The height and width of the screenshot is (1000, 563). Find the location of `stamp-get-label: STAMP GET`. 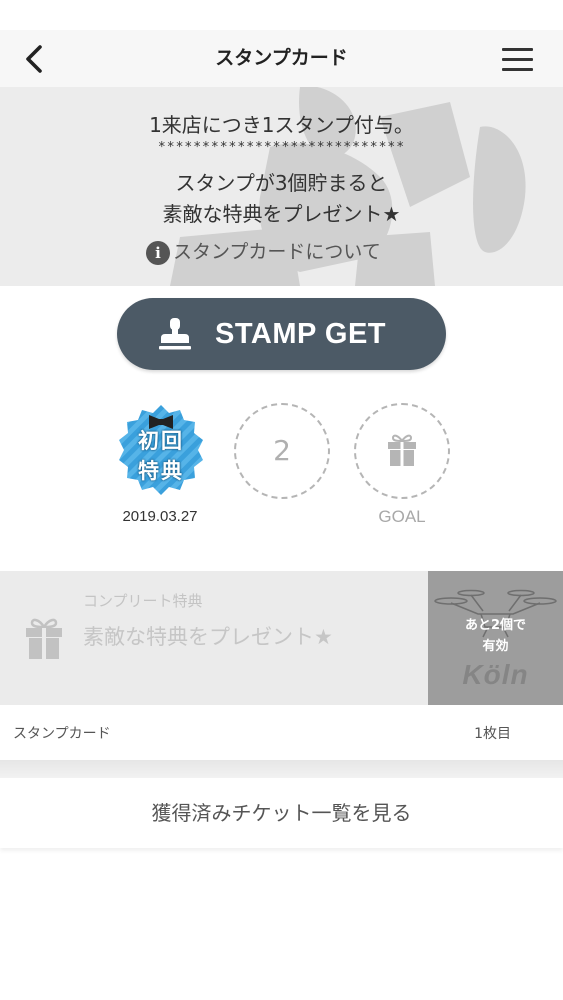

stamp-get-label: STAMP GET is located at coordinates (300, 334).